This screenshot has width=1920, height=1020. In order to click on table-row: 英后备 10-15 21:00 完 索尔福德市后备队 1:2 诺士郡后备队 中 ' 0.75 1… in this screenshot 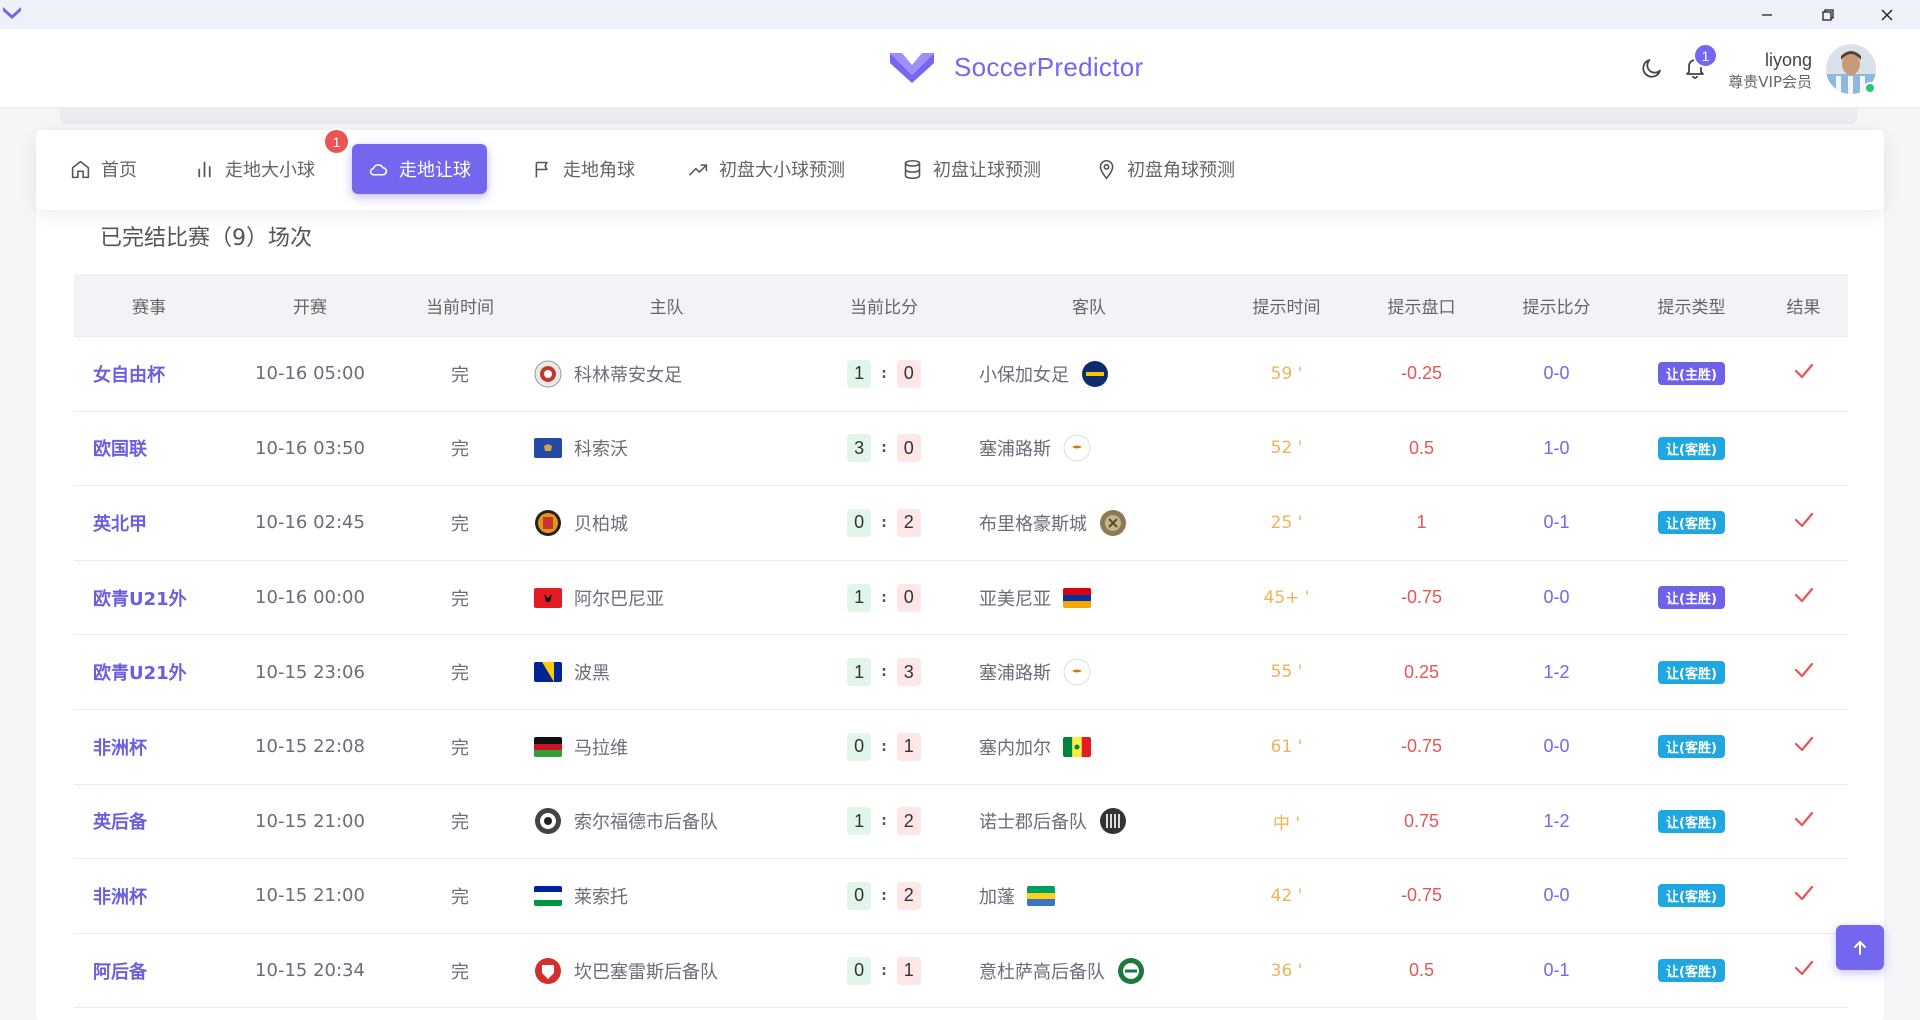, I will do `click(961, 822)`.